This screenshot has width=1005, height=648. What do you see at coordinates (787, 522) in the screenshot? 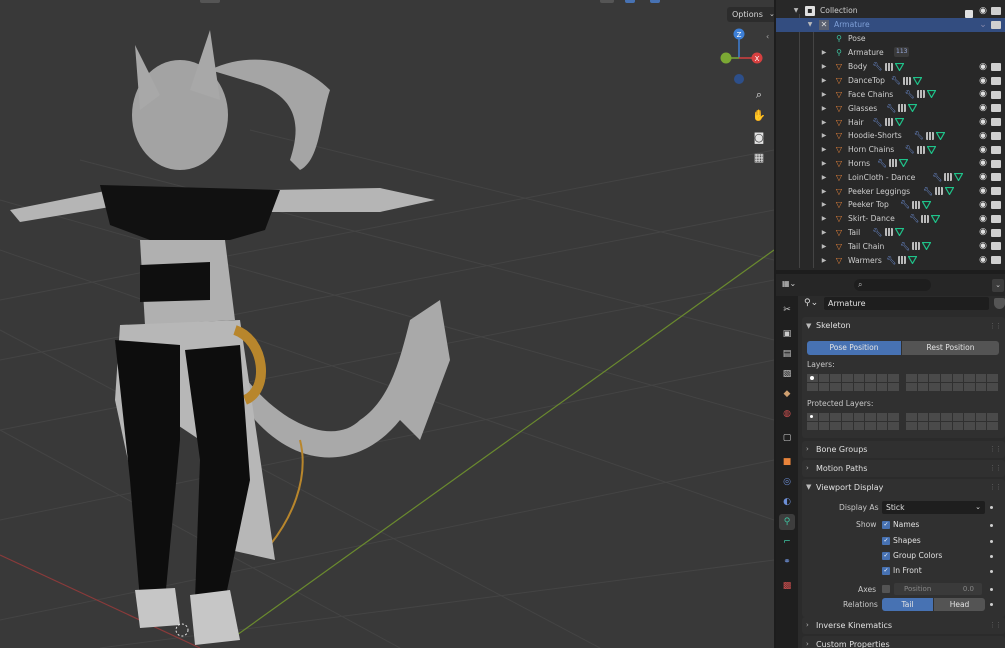
I see `armature-data-tab-icon: ⚲` at bounding box center [787, 522].